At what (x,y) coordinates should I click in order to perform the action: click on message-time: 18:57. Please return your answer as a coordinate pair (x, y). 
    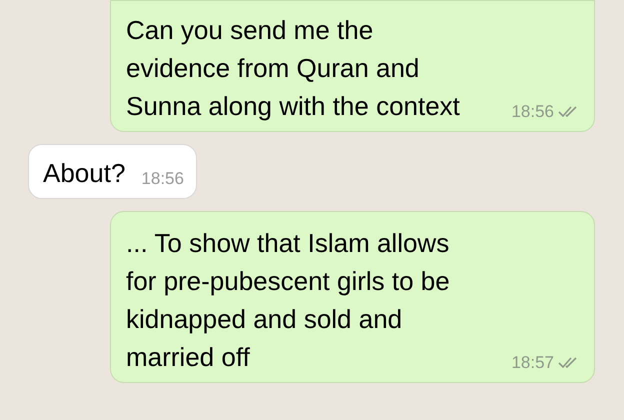
    Looking at the image, I should click on (538, 363).